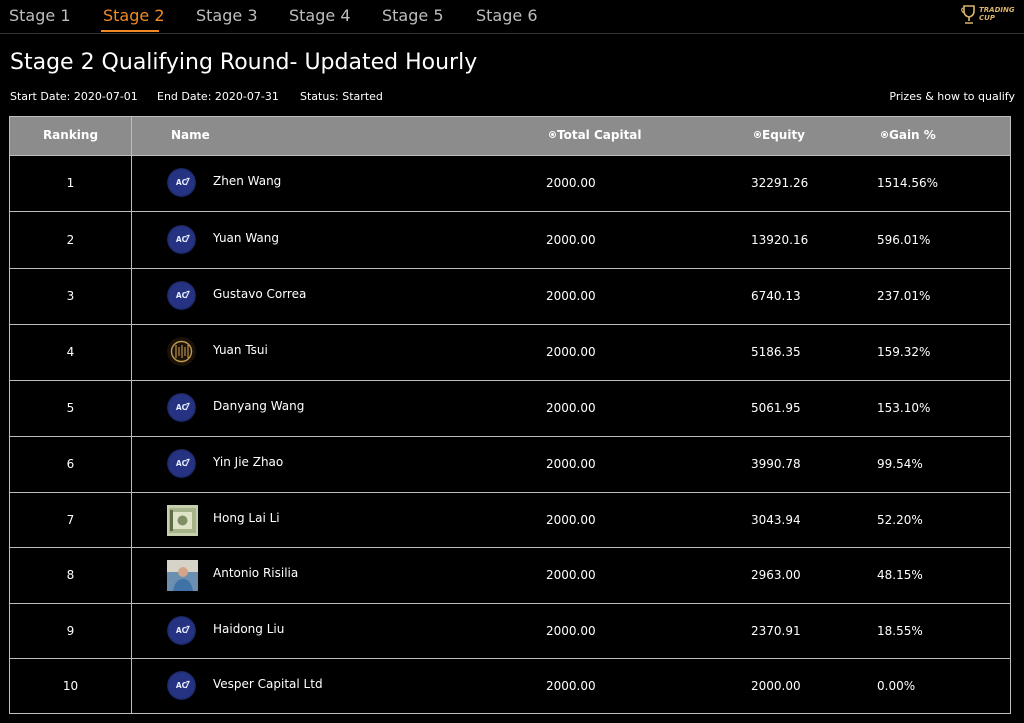 The image size is (1024, 723). Describe the element at coordinates (510, 630) in the screenshot. I see `table-row: 9 AC Haidong Liu 2000.00 2370.91 18.55%` at that location.